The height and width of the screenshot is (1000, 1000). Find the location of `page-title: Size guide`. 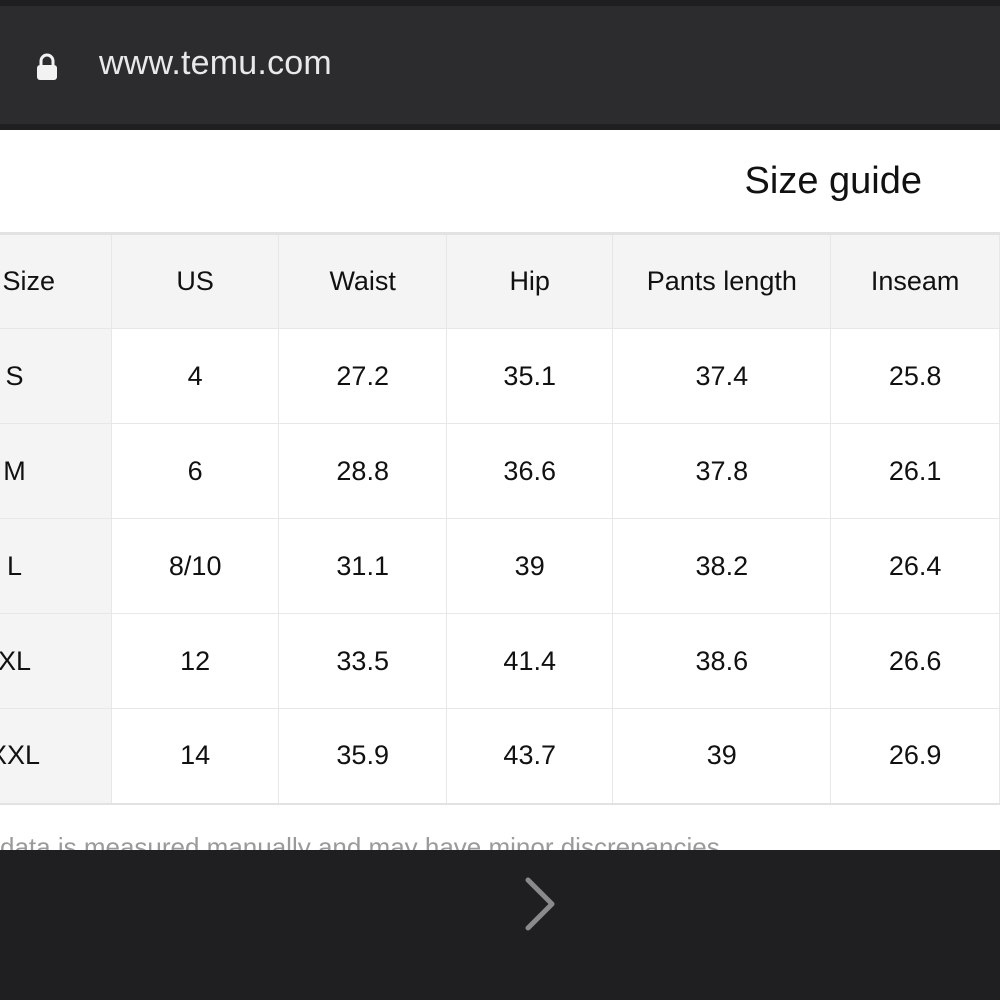

page-title: Size guide is located at coordinates (833, 181).